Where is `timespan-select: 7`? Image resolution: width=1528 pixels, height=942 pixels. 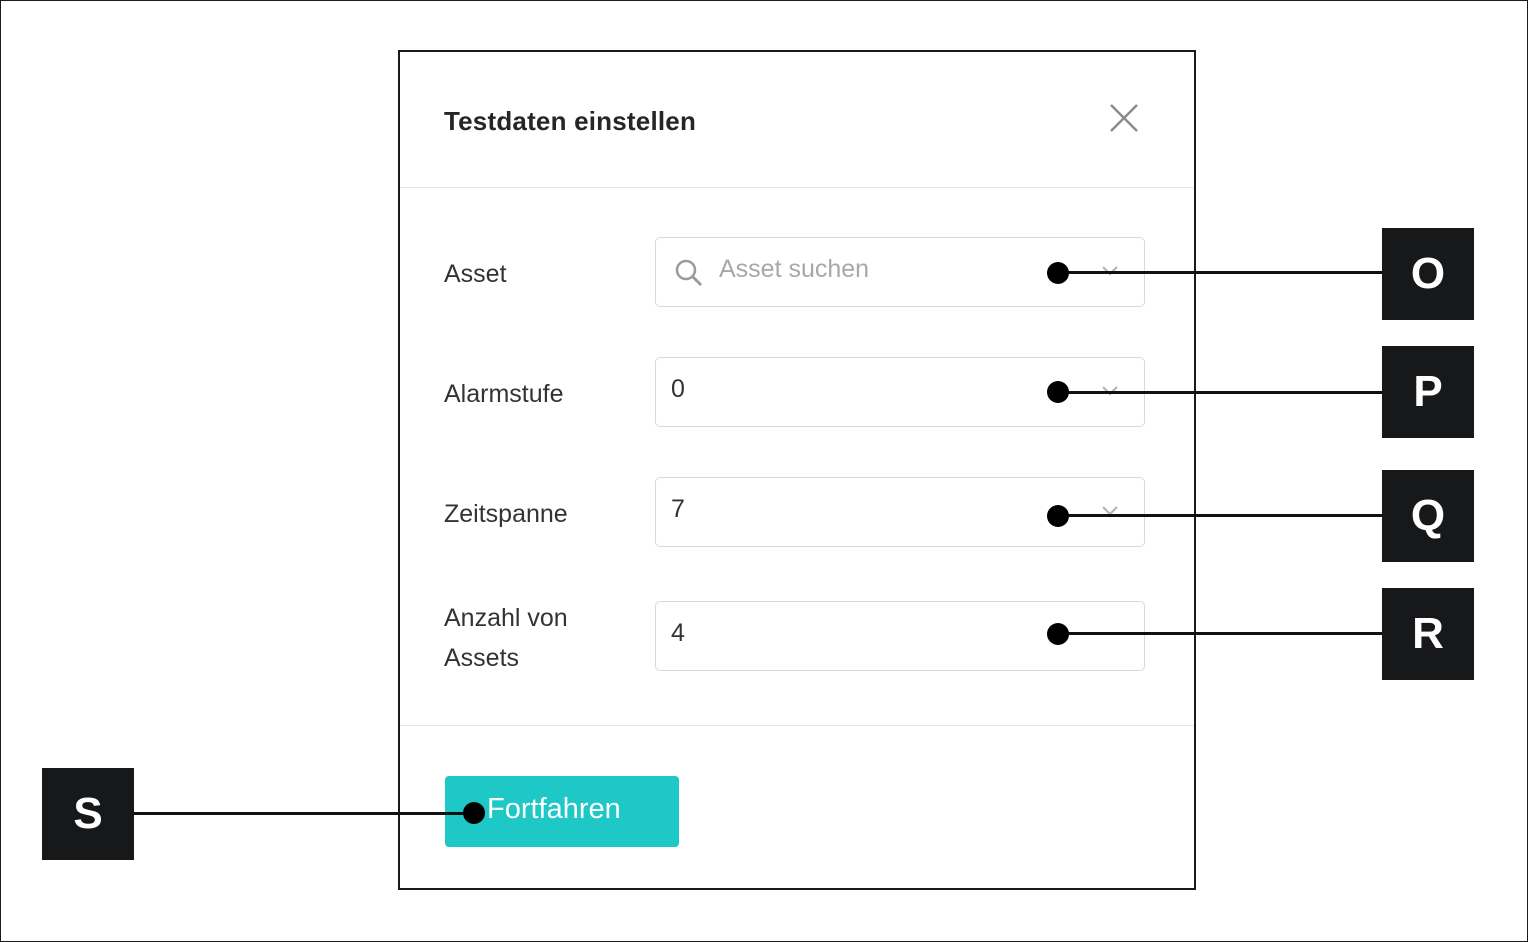 timespan-select: 7 is located at coordinates (900, 512).